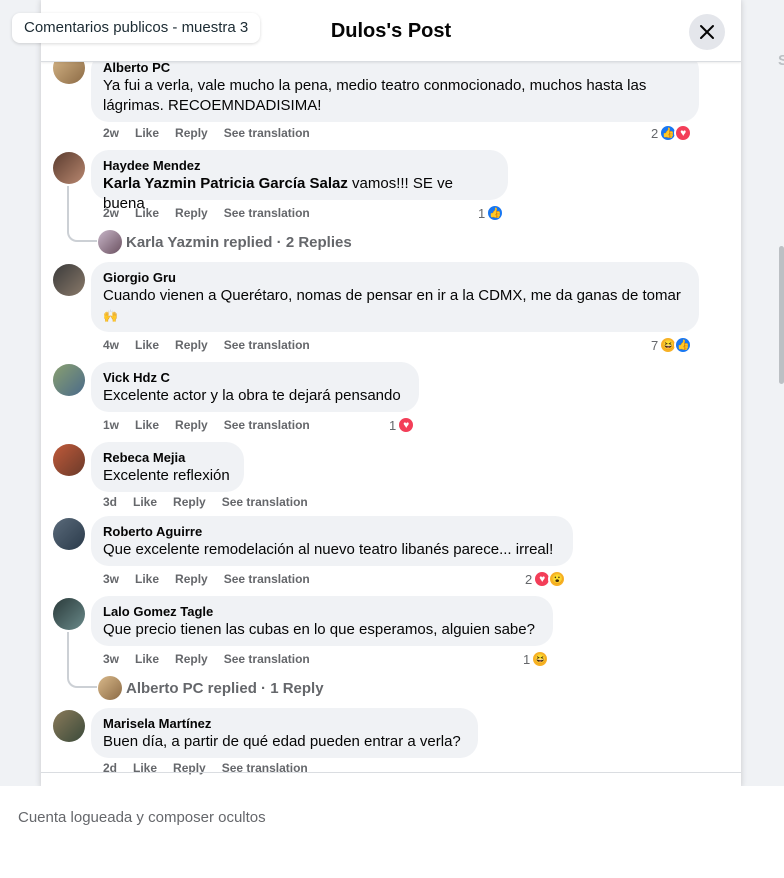  I want to click on sample-label-chip: Comentarios publicos - muestra 3, so click(136, 28).